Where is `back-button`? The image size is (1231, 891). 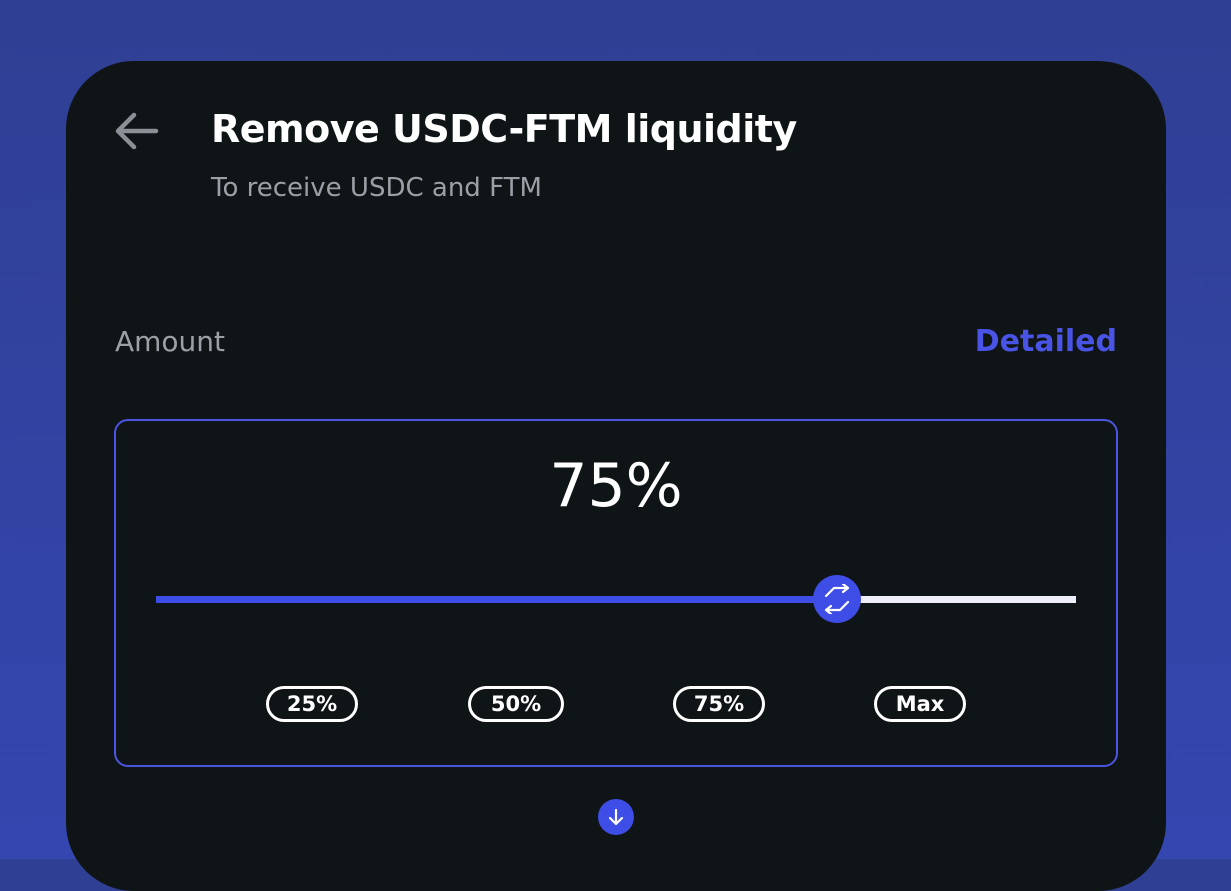 back-button is located at coordinates (136, 131).